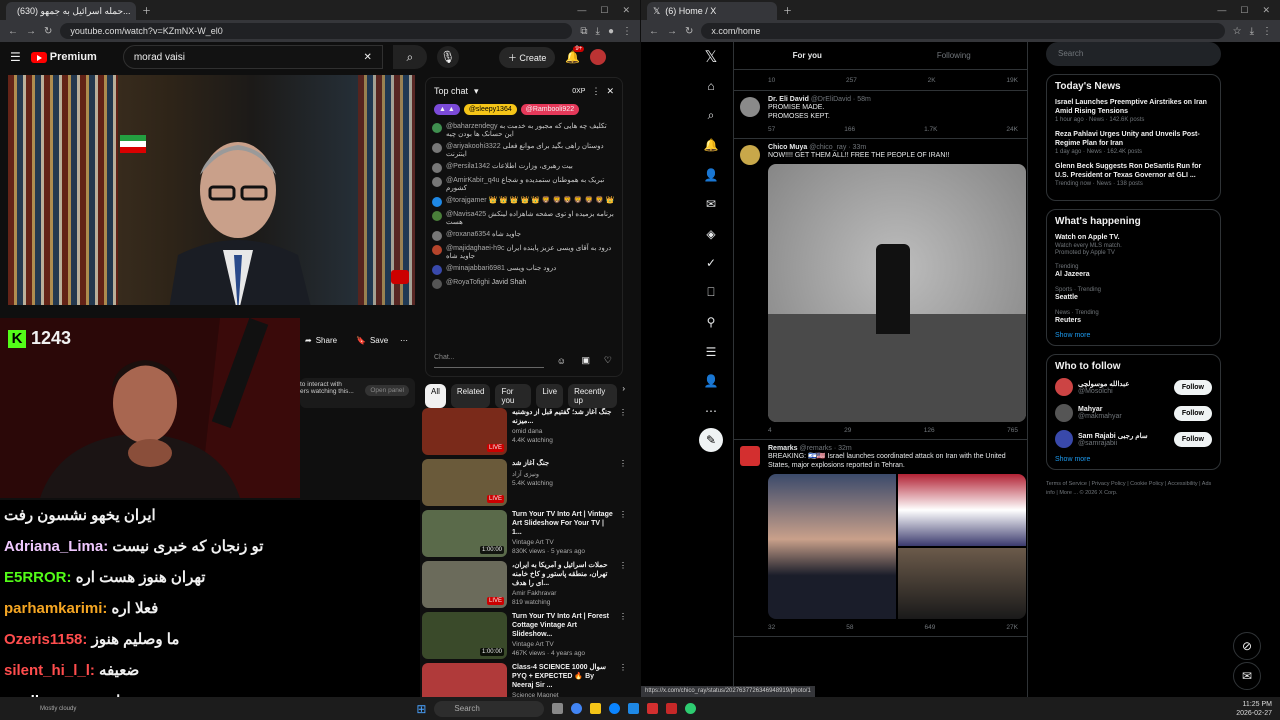 This screenshot has height=720, width=1280. What do you see at coordinates (563, 593) in the screenshot?
I see `video-channel: Amir Fakhravar` at bounding box center [563, 593].